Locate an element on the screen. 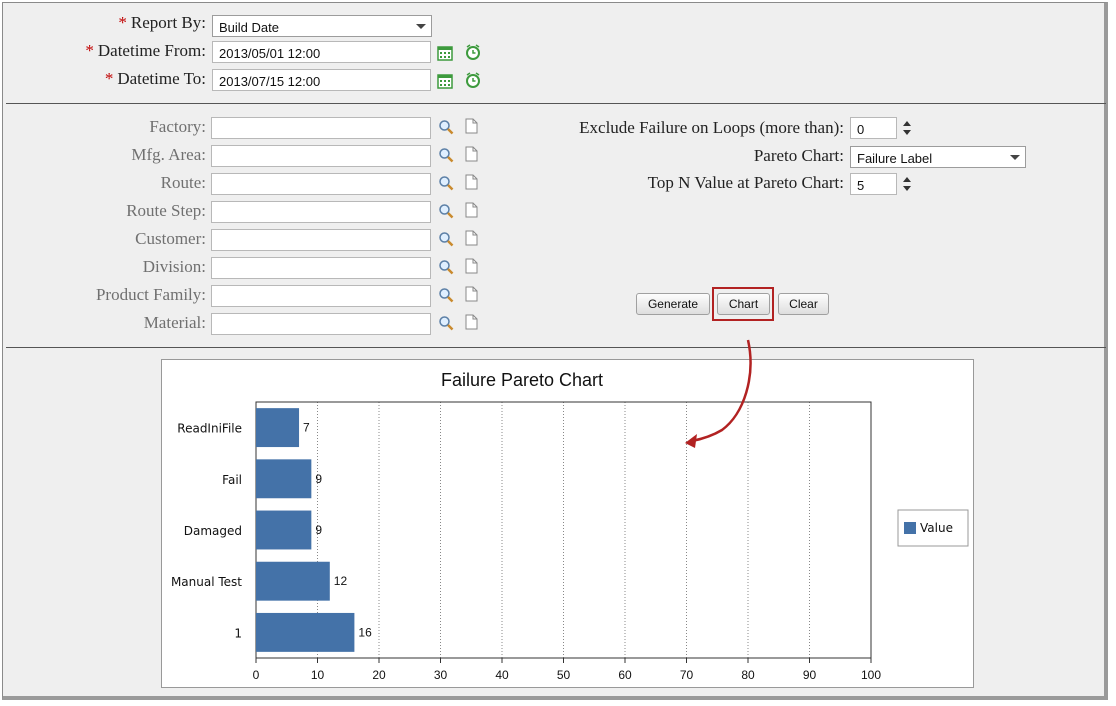 Image resolution: width=1116 pixels, height=706 pixels. top-n-input: 5 is located at coordinates (873, 184).